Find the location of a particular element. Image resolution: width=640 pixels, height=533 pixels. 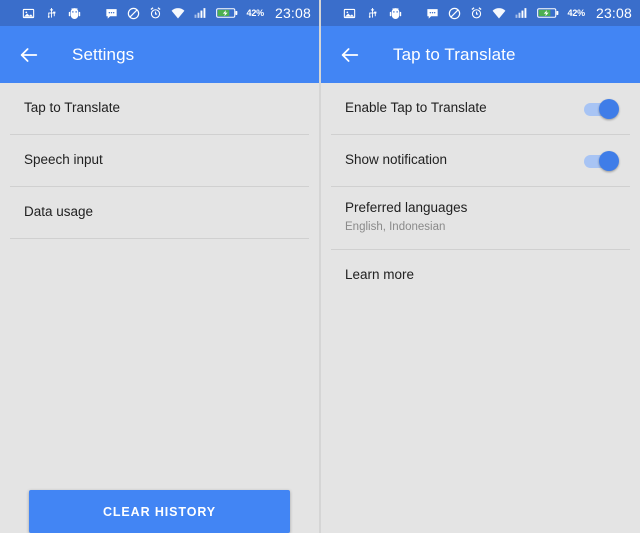

list-item-title: Enable Tap to Translate is located at coordinates (416, 108).